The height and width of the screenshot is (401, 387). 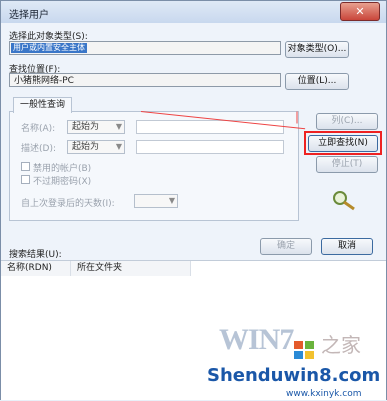 I want to click on name-mode-value: 起始为, so click(x=86, y=127).